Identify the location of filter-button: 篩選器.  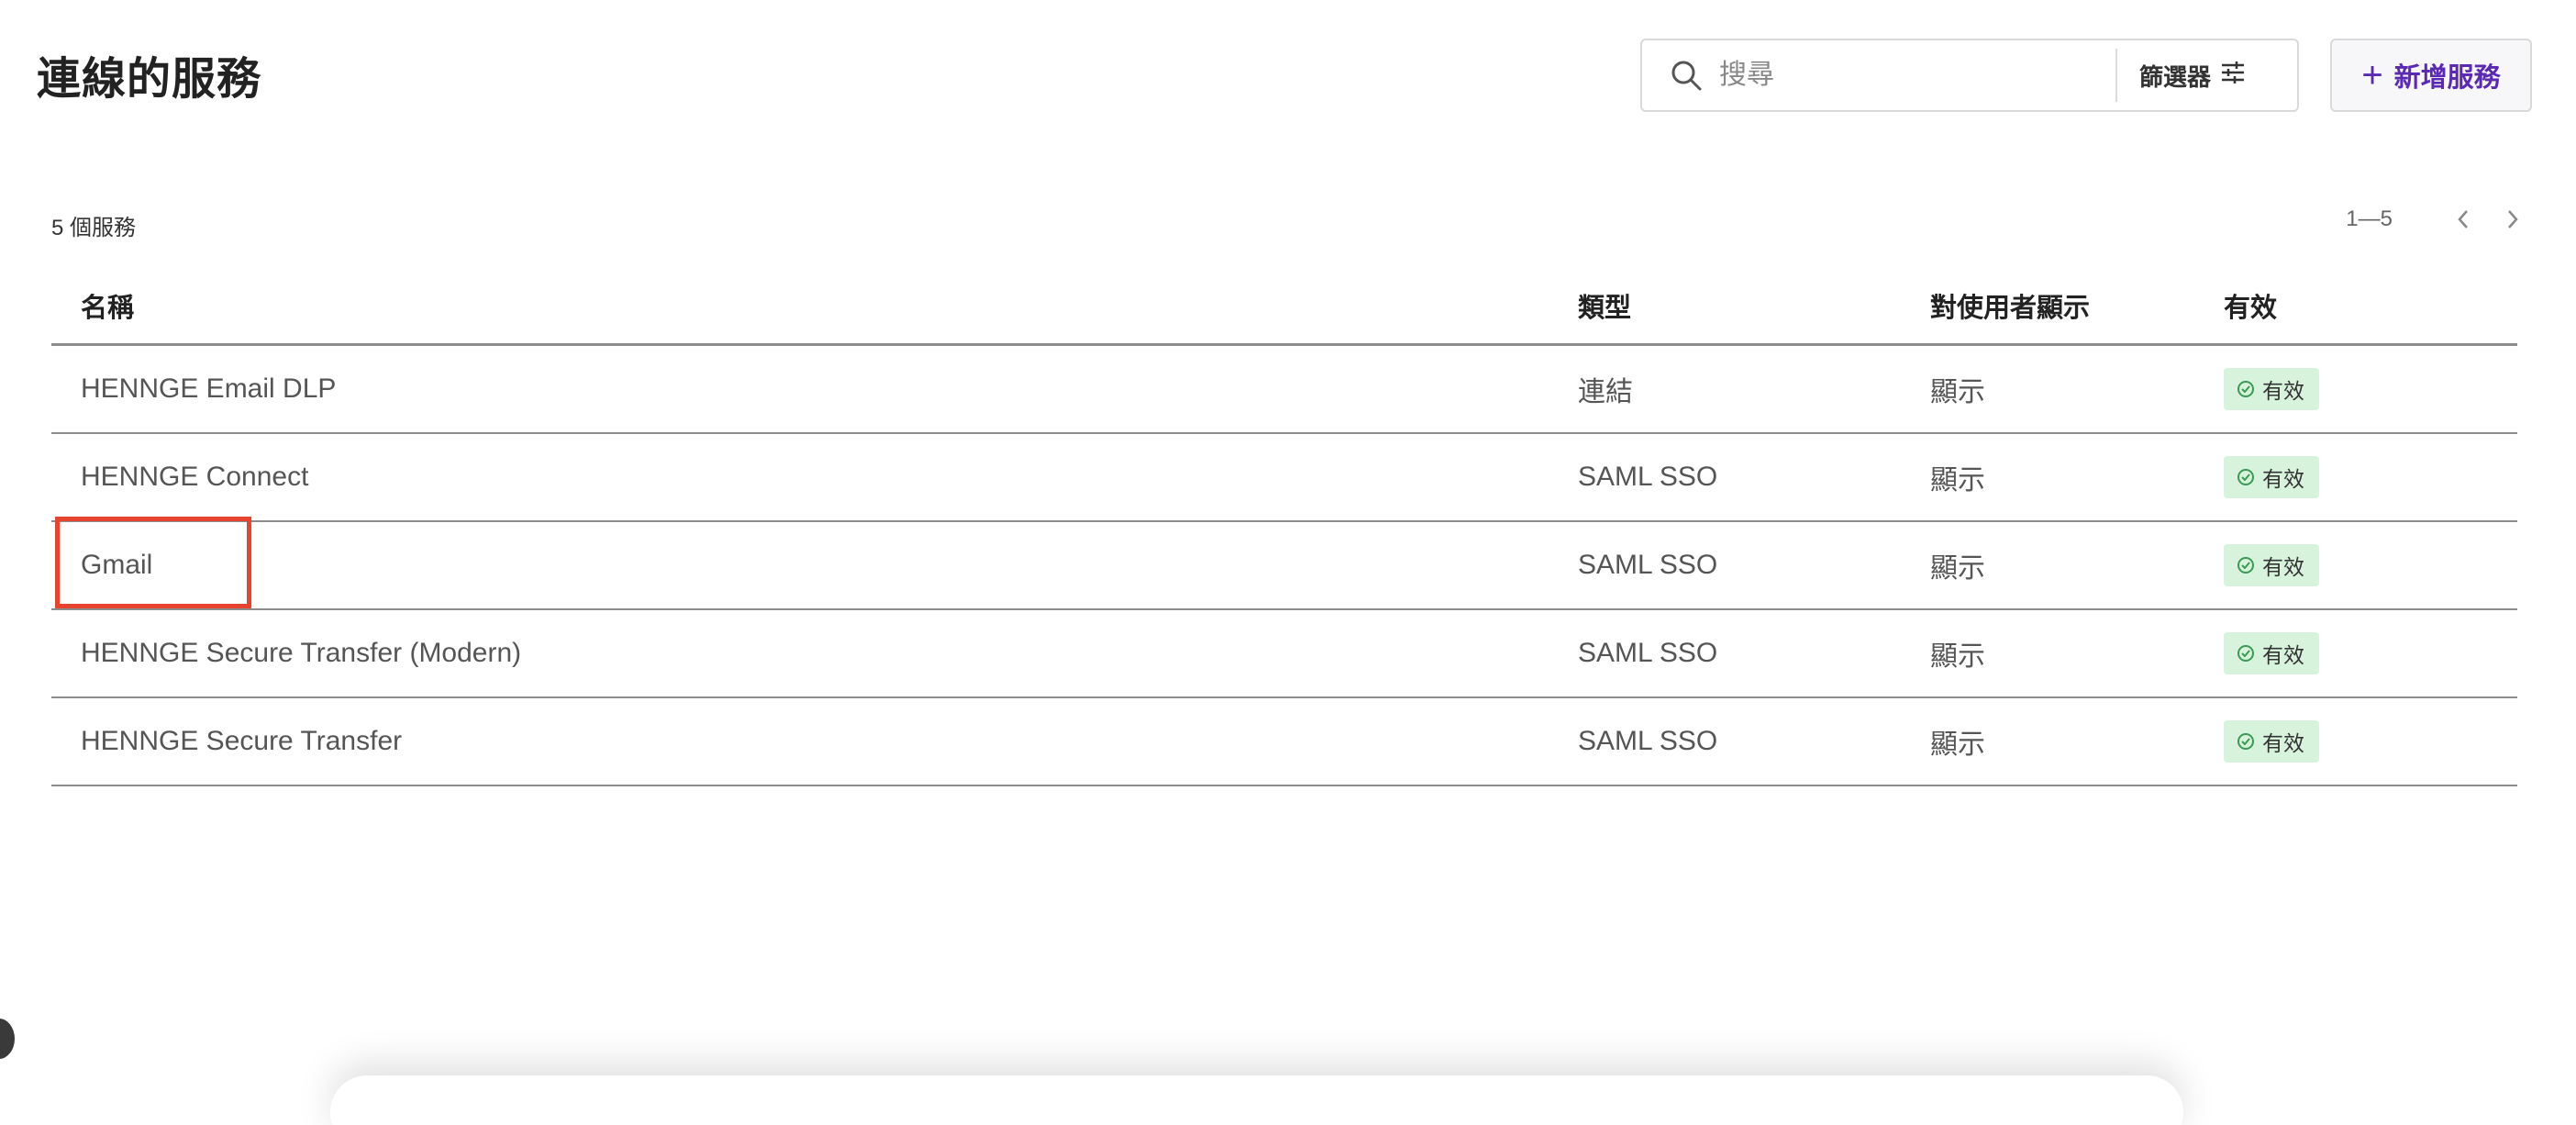
(2192, 76).